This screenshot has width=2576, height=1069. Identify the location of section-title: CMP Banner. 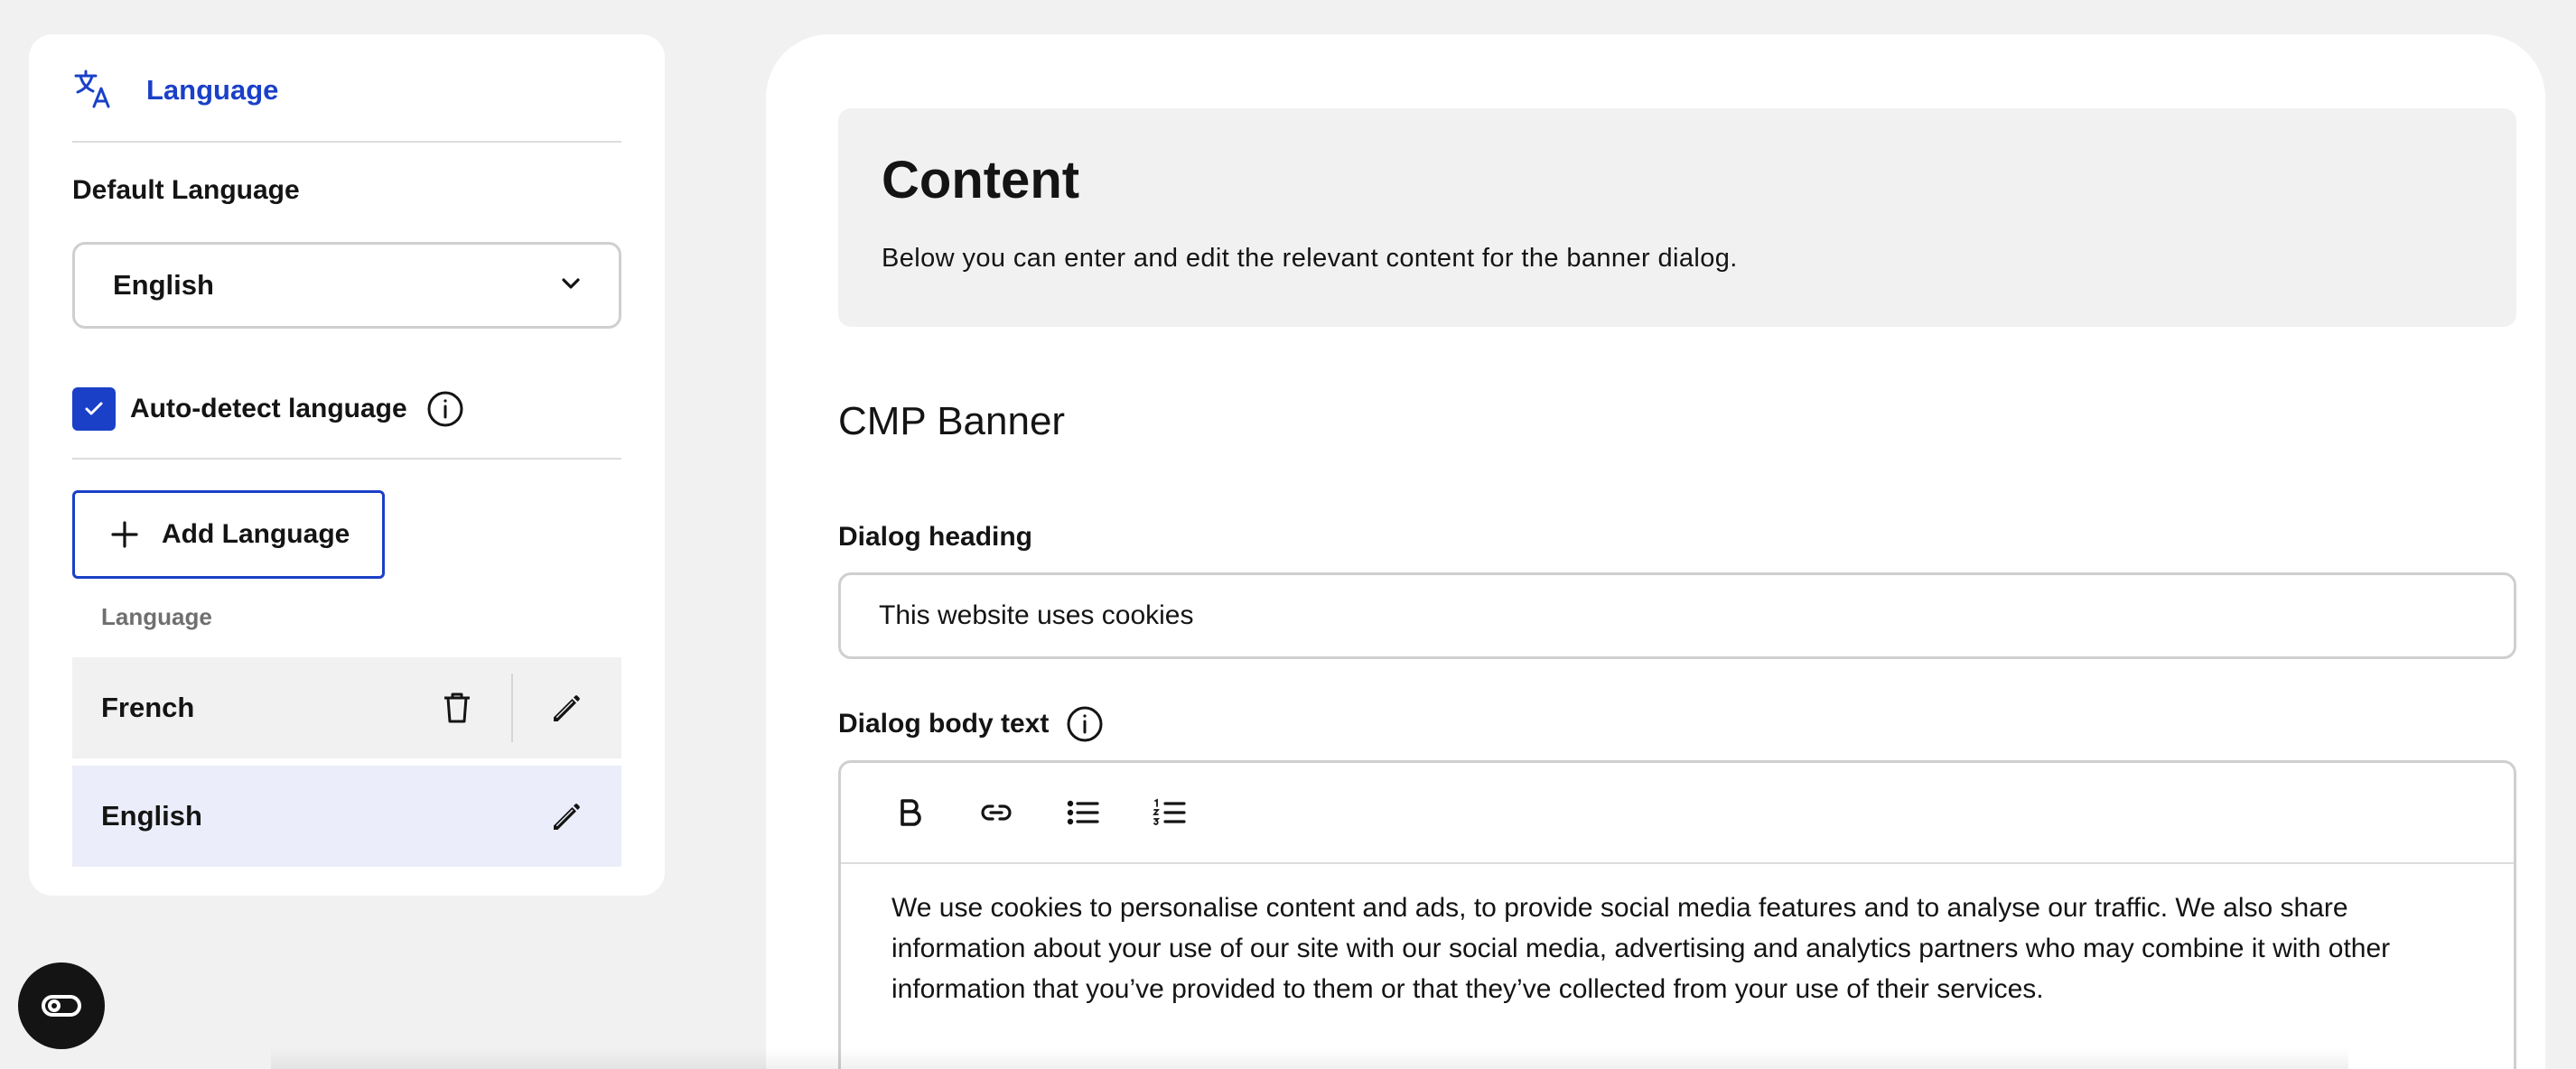
(952, 421).